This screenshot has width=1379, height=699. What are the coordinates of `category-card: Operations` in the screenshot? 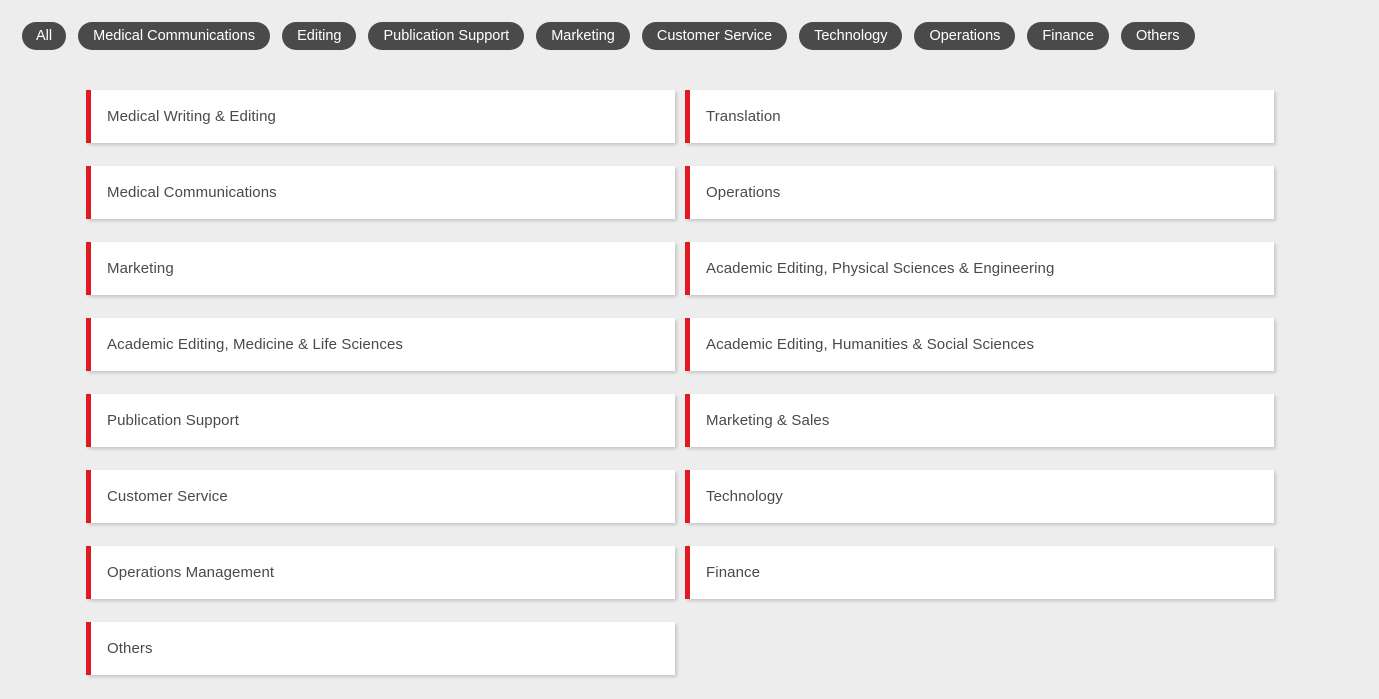 It's located at (979, 192).